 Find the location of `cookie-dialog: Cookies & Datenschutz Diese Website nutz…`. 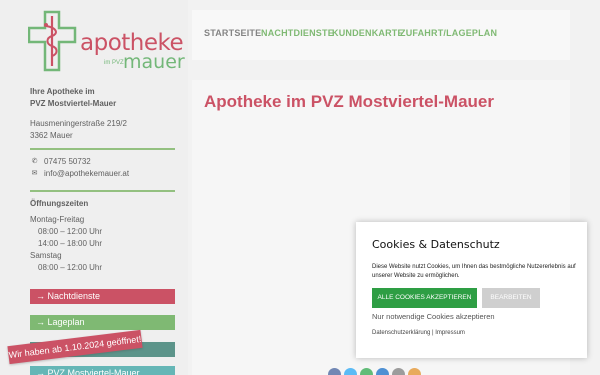

cookie-dialog: Cookies & Datenschutz Diese Website nutz… is located at coordinates (471, 290).